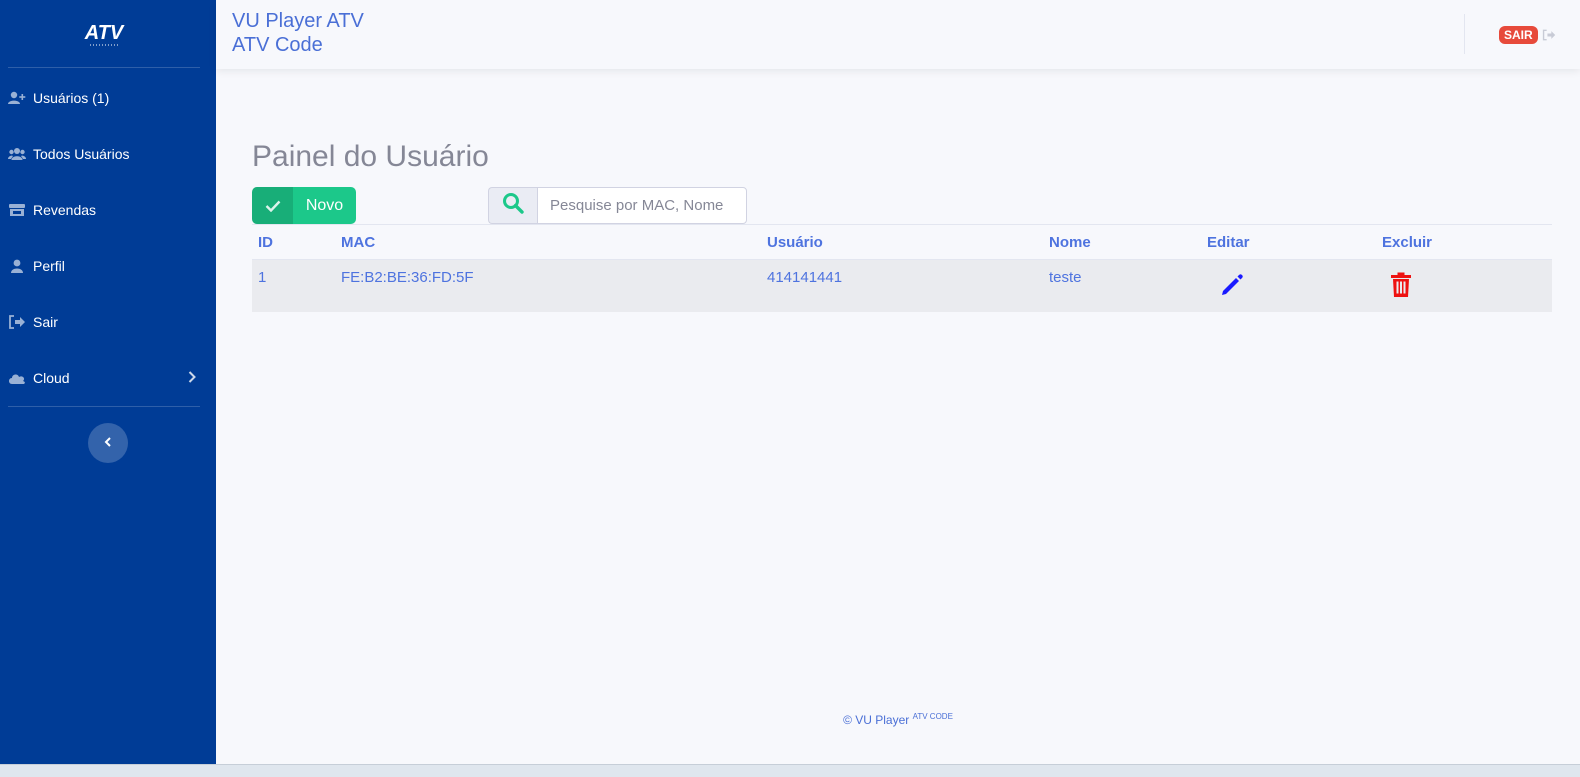  I want to click on search-group, so click(617, 205).